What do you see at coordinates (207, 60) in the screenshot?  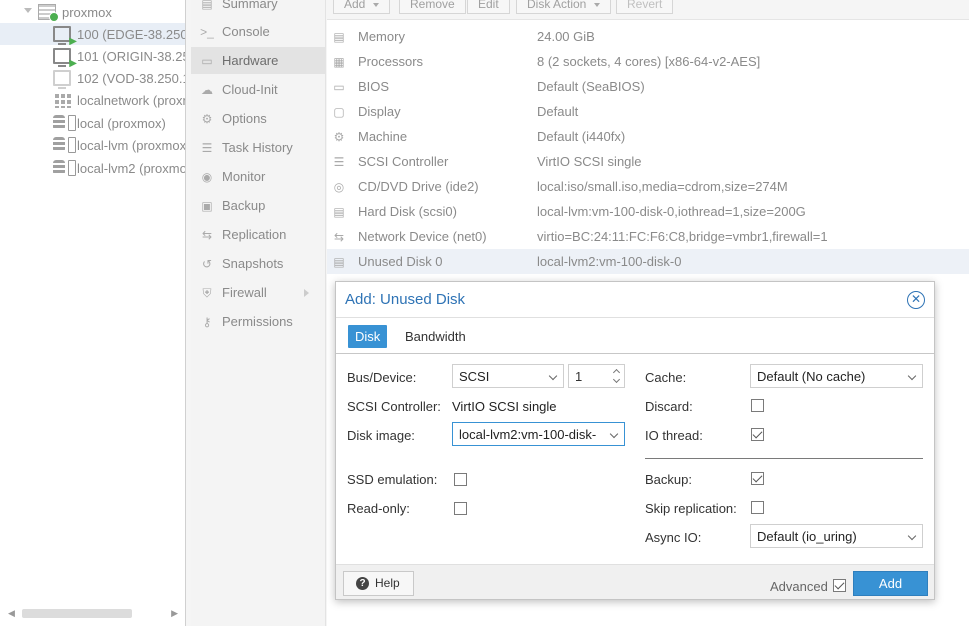 I see `monitor-icon: ▭` at bounding box center [207, 60].